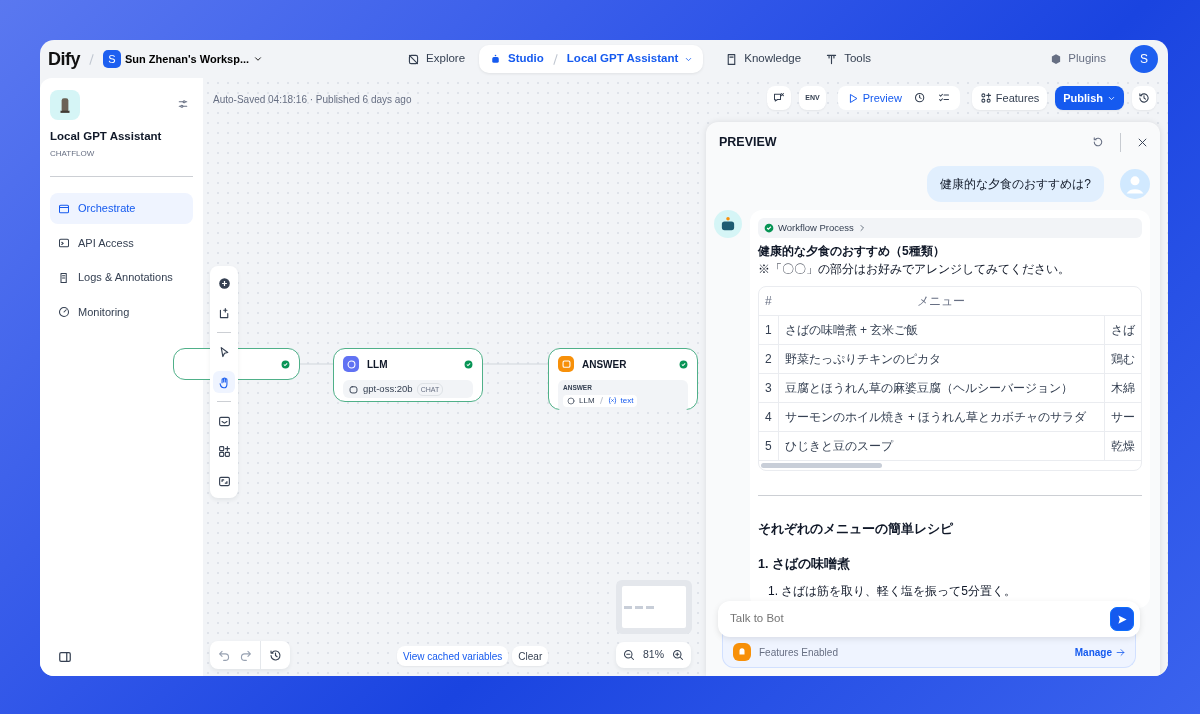 The height and width of the screenshot is (714, 1200). Describe the element at coordinates (312, 99) in the screenshot. I see `save-status: Auto-Saved 04:18:16 · Published 6 days ago` at that location.